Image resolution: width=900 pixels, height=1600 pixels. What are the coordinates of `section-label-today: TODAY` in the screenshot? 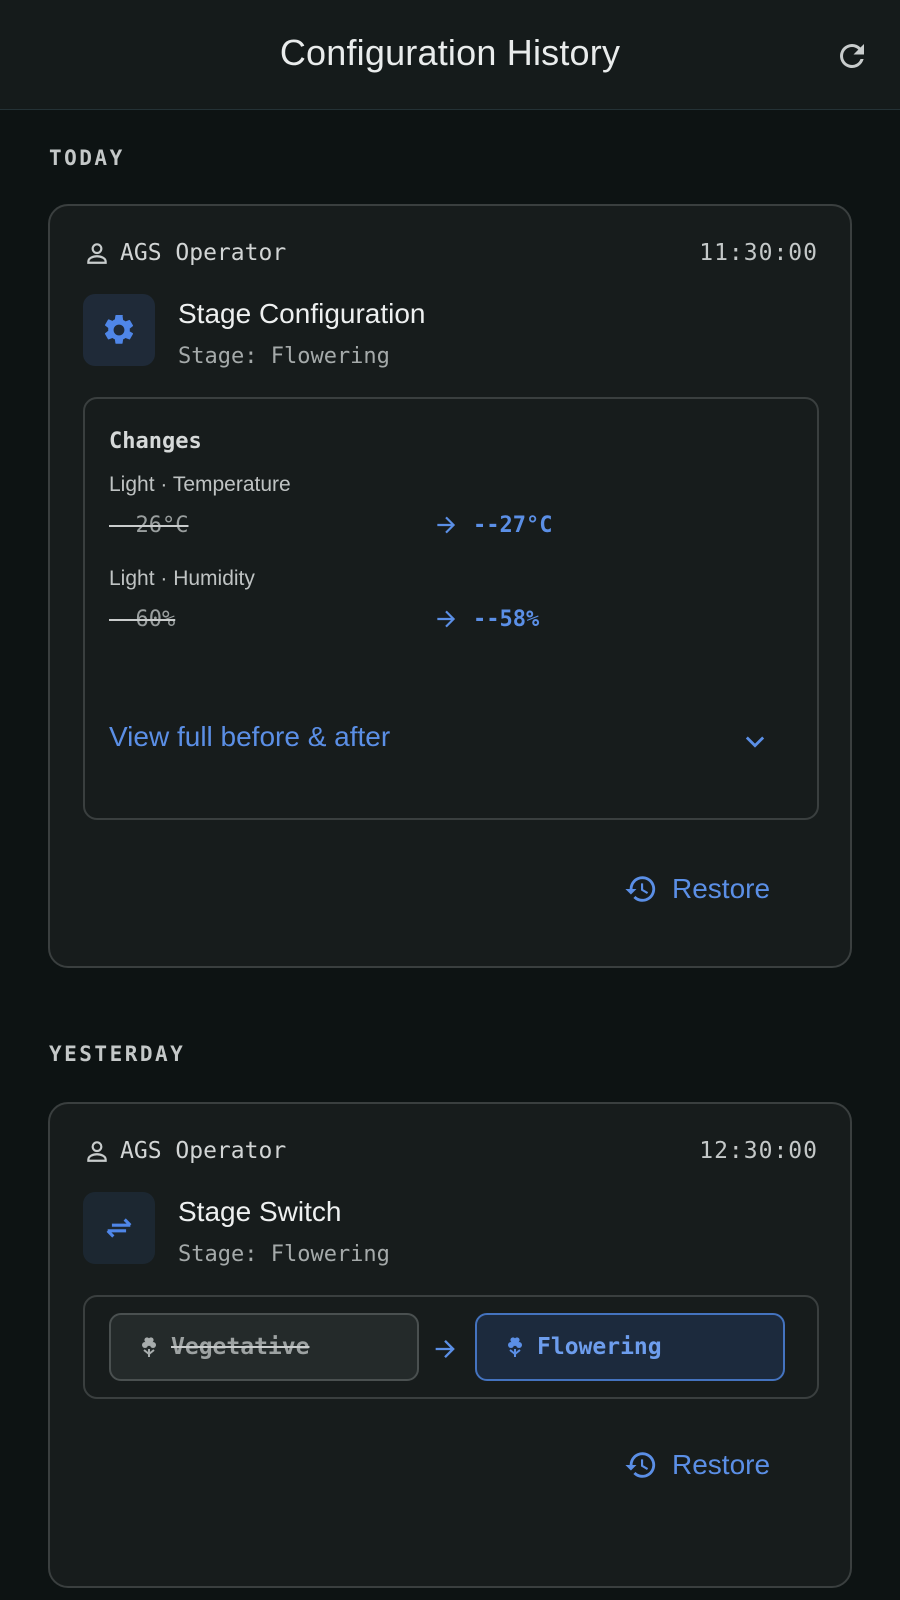 It's located at (87, 158).